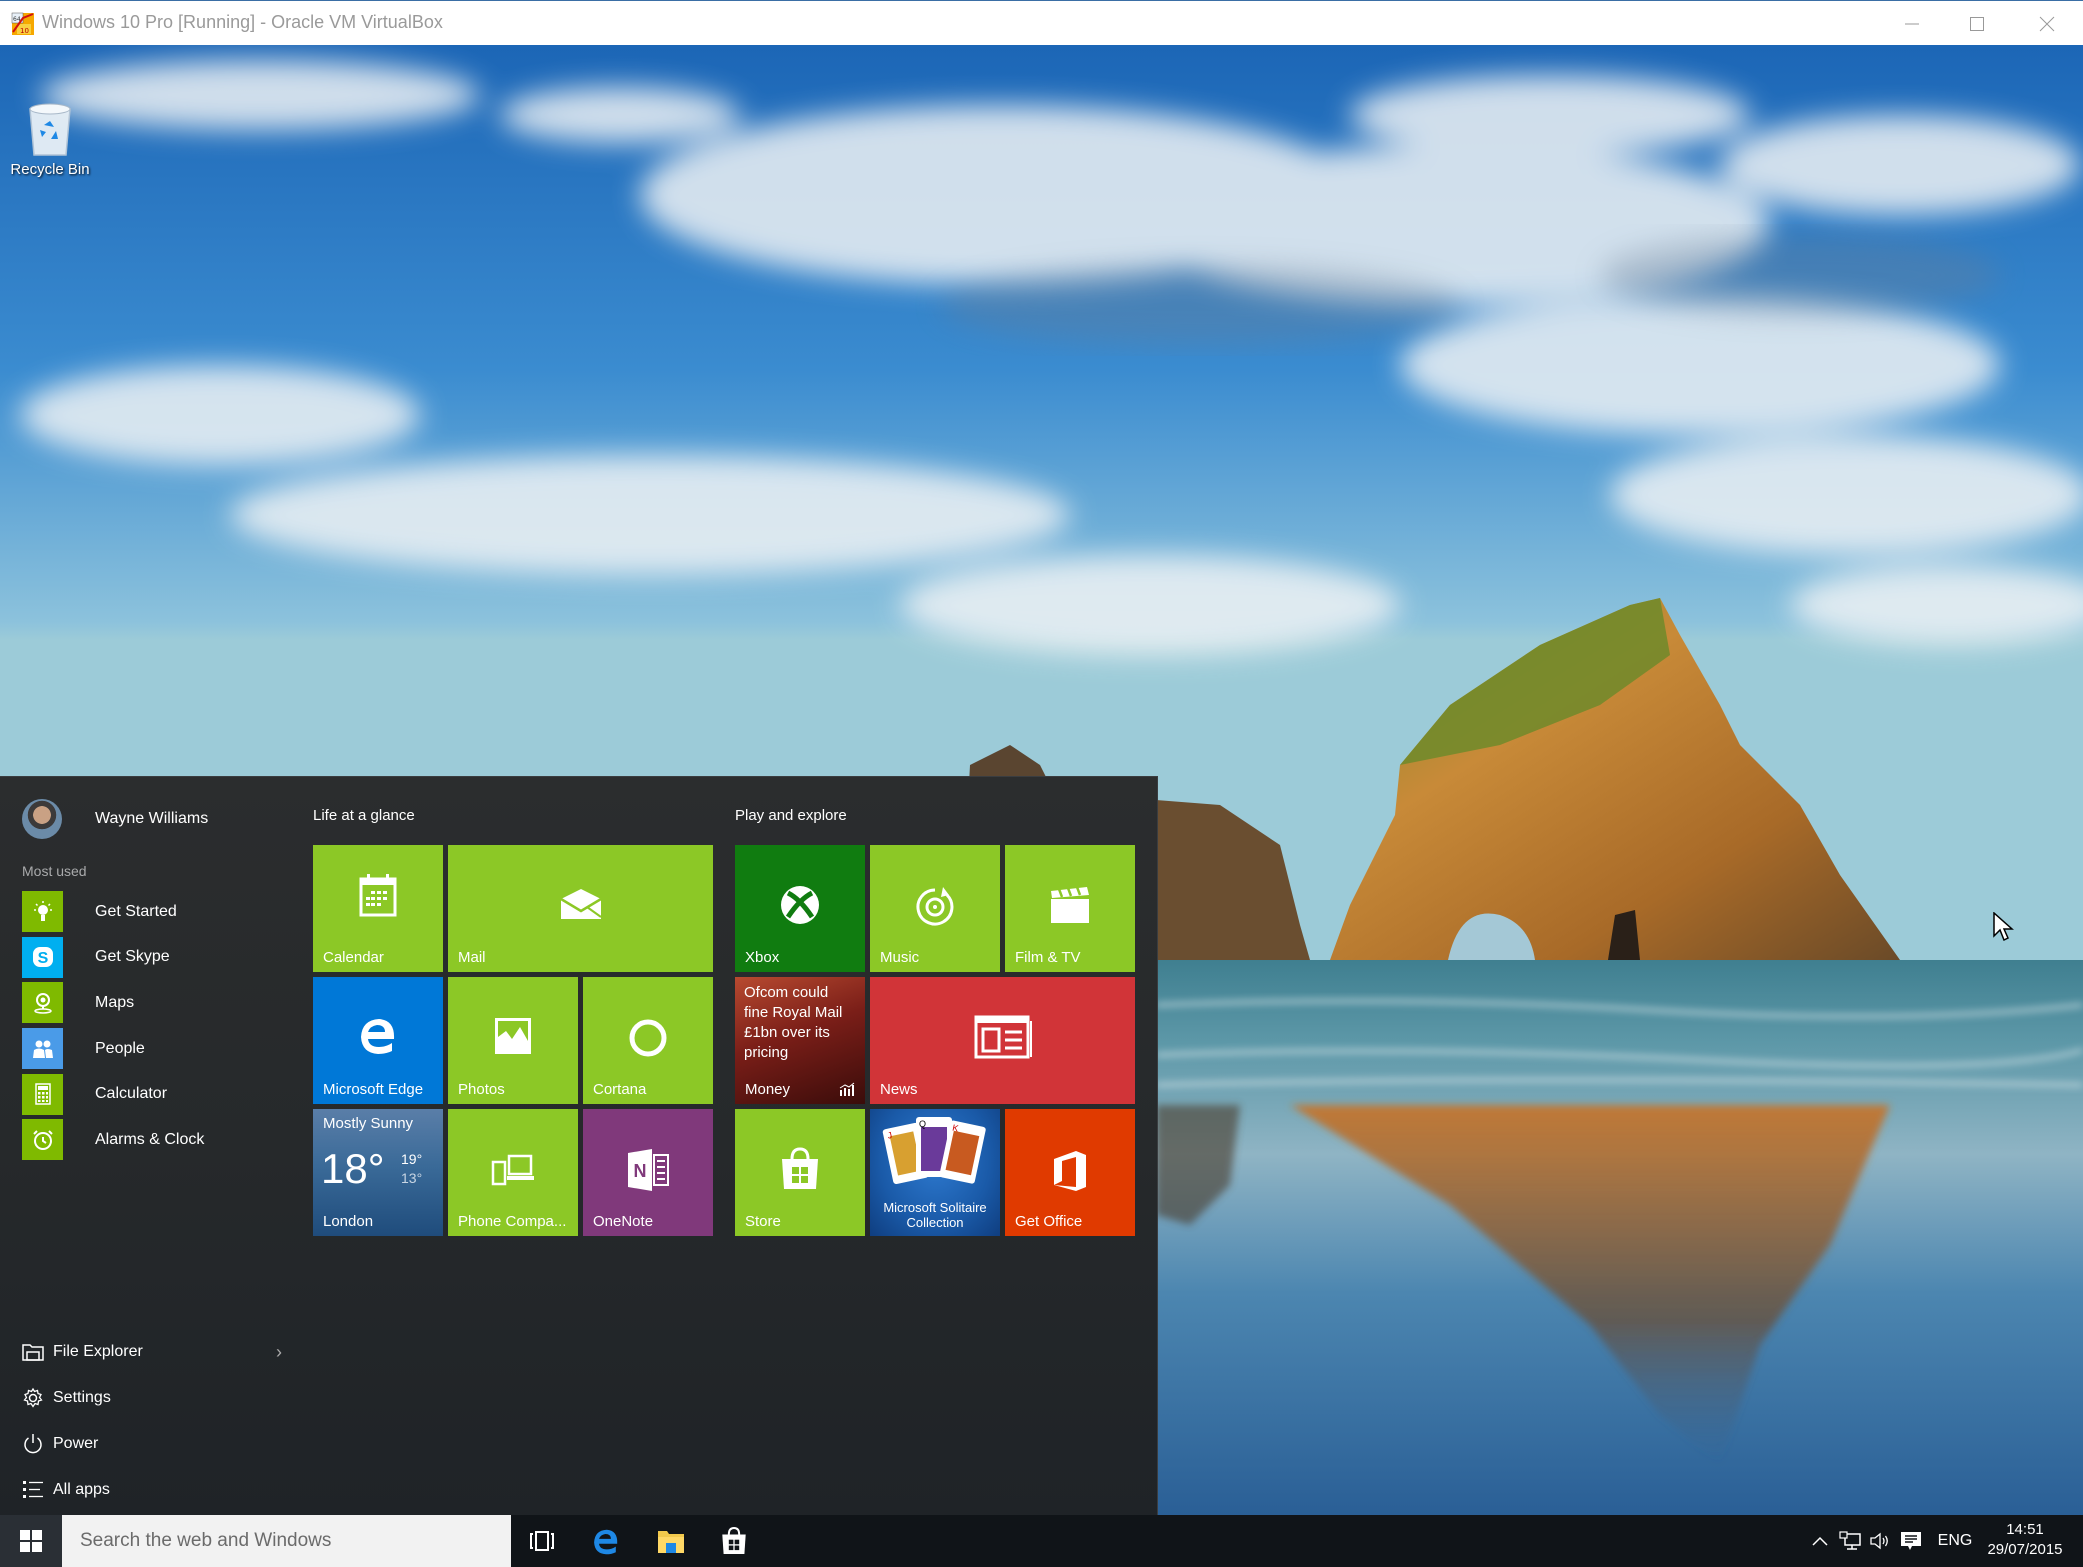  Describe the element at coordinates (82, 1397) in the screenshot. I see `settings-label: Settings` at that location.